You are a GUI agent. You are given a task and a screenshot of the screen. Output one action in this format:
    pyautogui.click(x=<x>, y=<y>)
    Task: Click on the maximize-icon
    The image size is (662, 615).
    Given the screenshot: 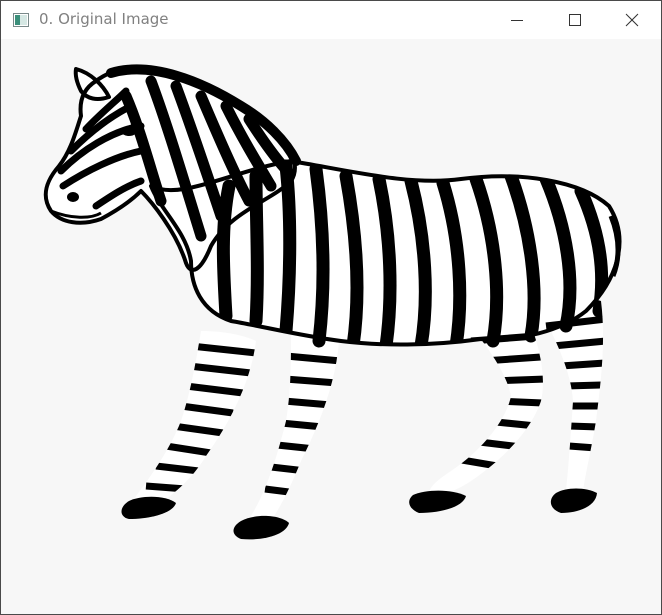 What is the action you would take?
    pyautogui.click(x=575, y=20)
    